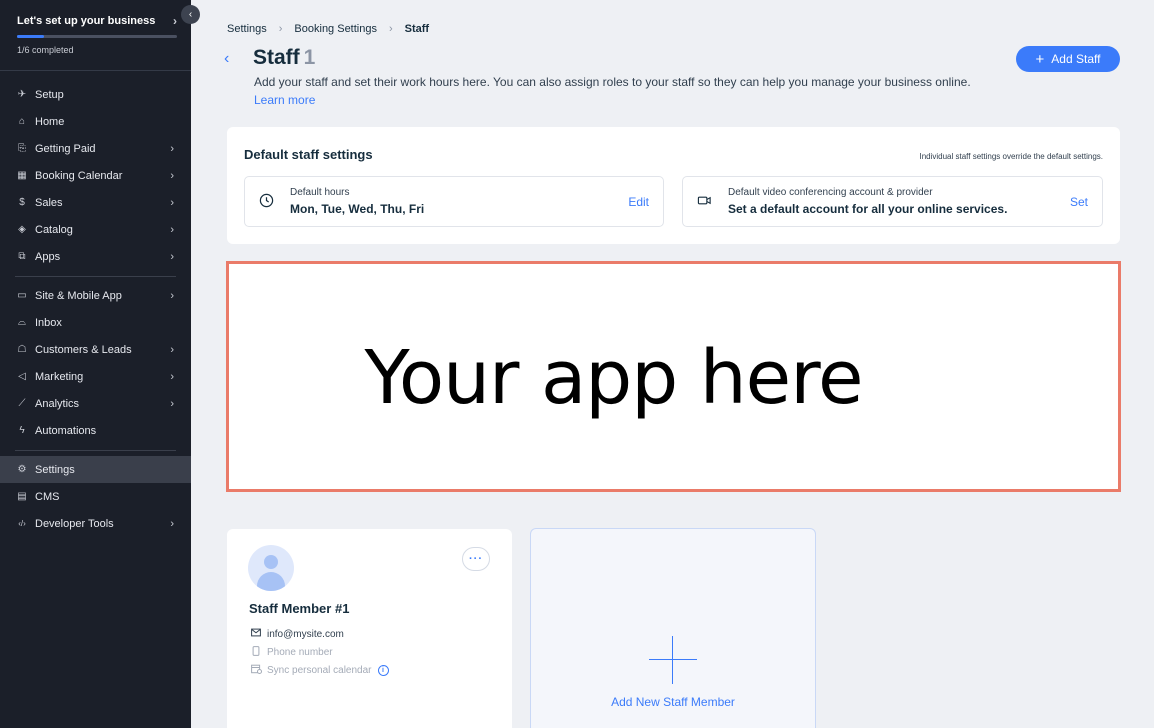 The width and height of the screenshot is (1154, 728). What do you see at coordinates (59, 376) in the screenshot?
I see `sidebar-item-label: Marketing` at bounding box center [59, 376].